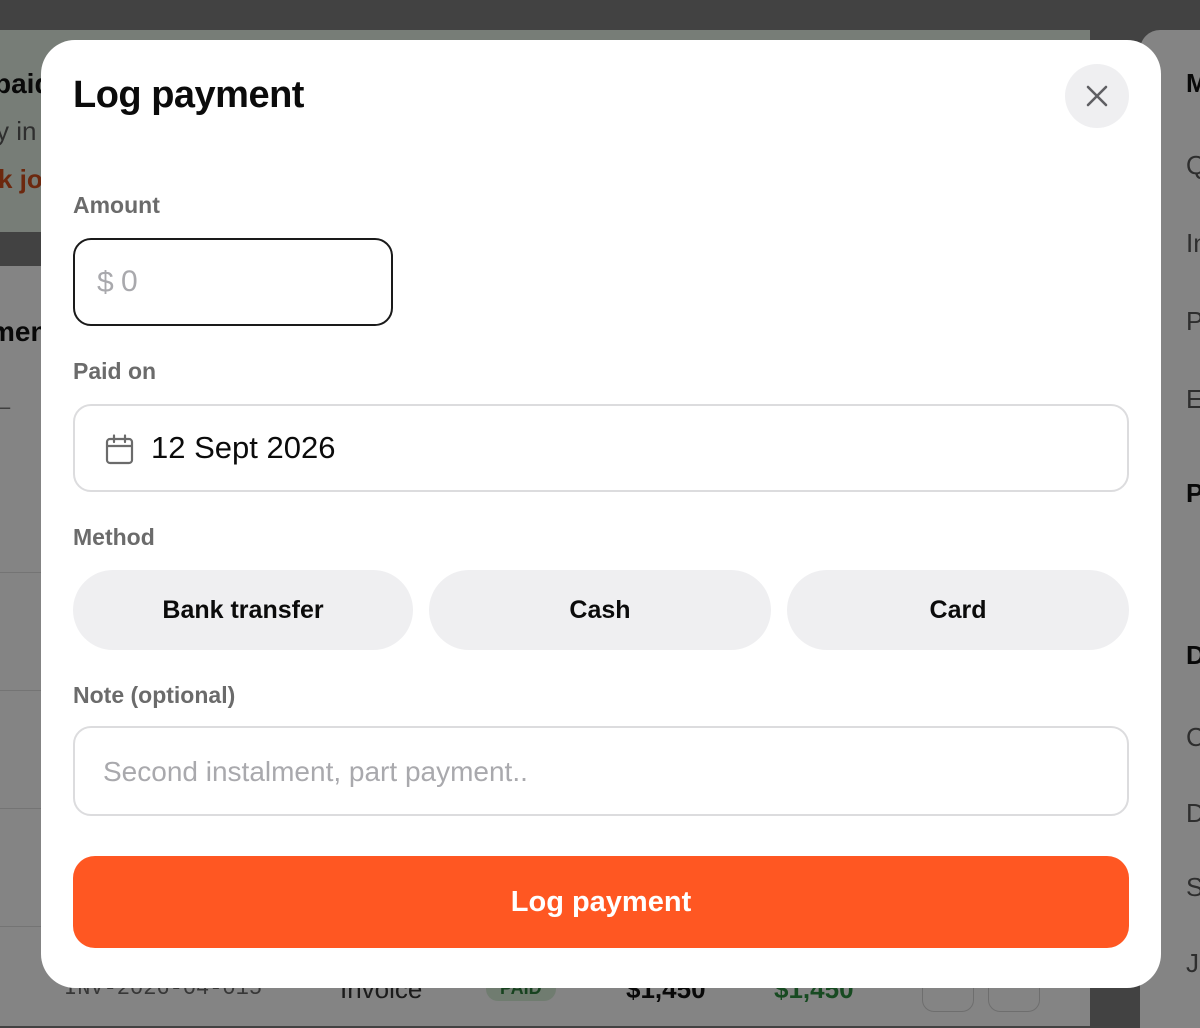 This screenshot has width=1200, height=1028. Describe the element at coordinates (246, 282) in the screenshot. I see `amount-input` at that location.